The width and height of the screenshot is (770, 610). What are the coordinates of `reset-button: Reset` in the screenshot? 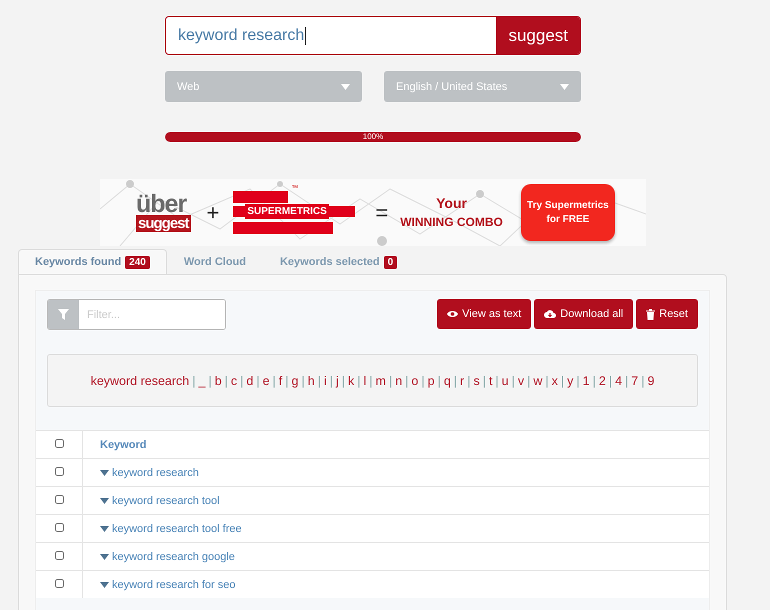 It's located at (667, 314).